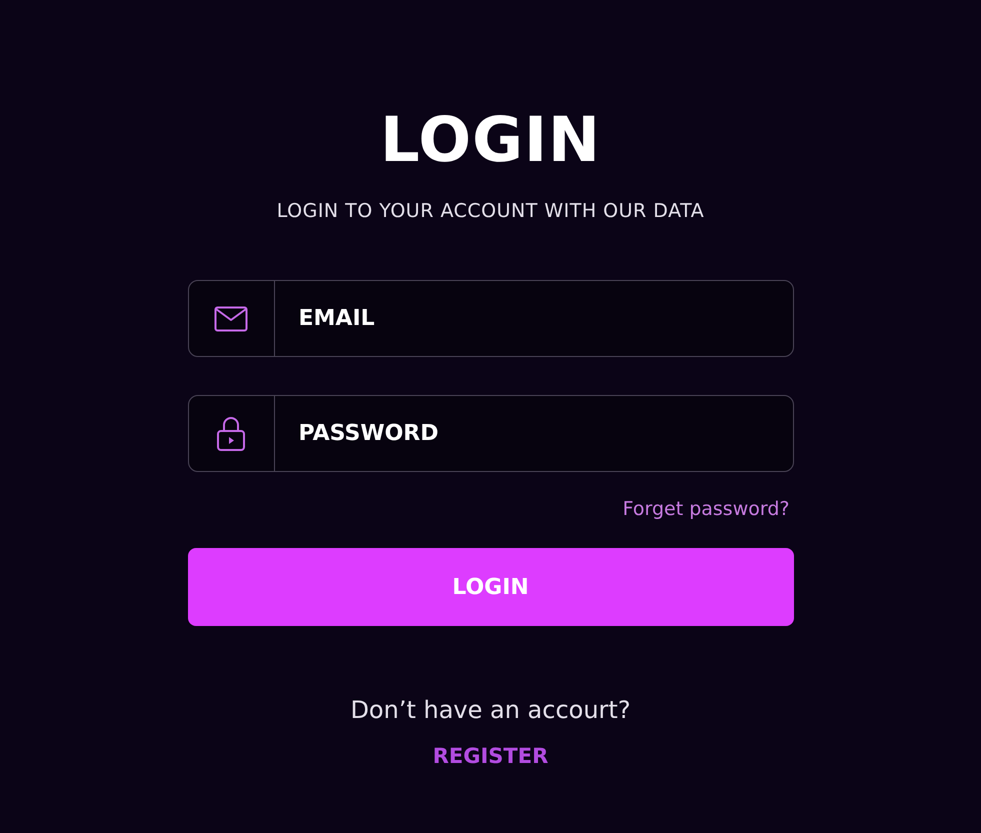  I want to click on password-field: PASSWORD, so click(491, 433).